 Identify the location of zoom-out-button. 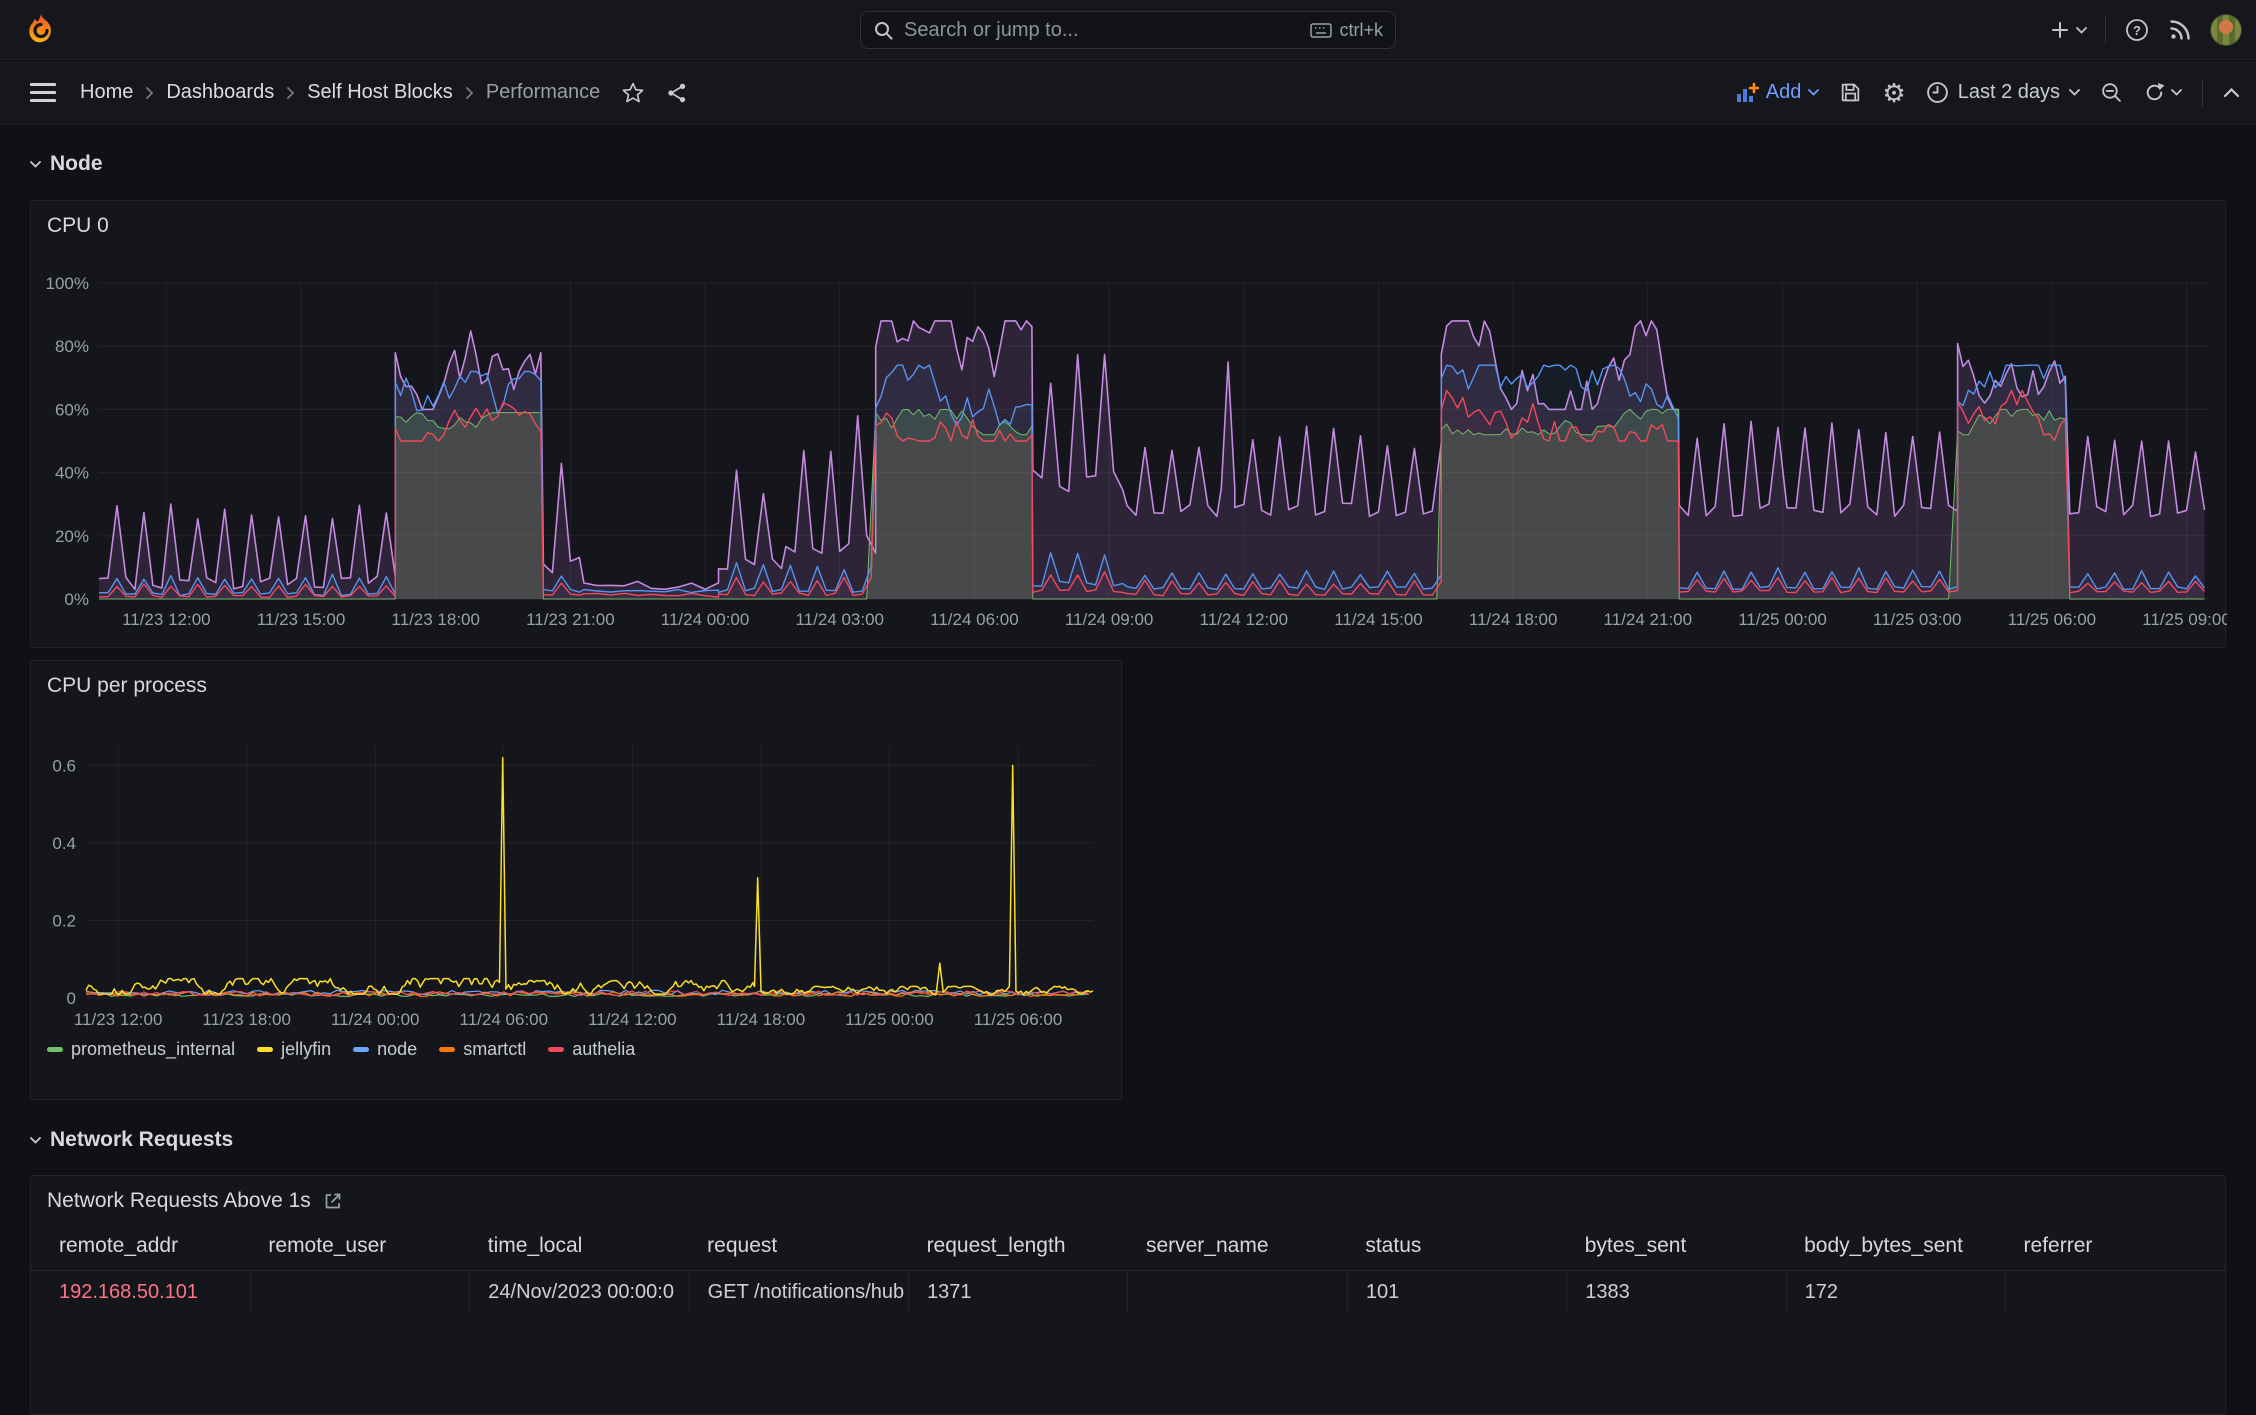
(2111, 92).